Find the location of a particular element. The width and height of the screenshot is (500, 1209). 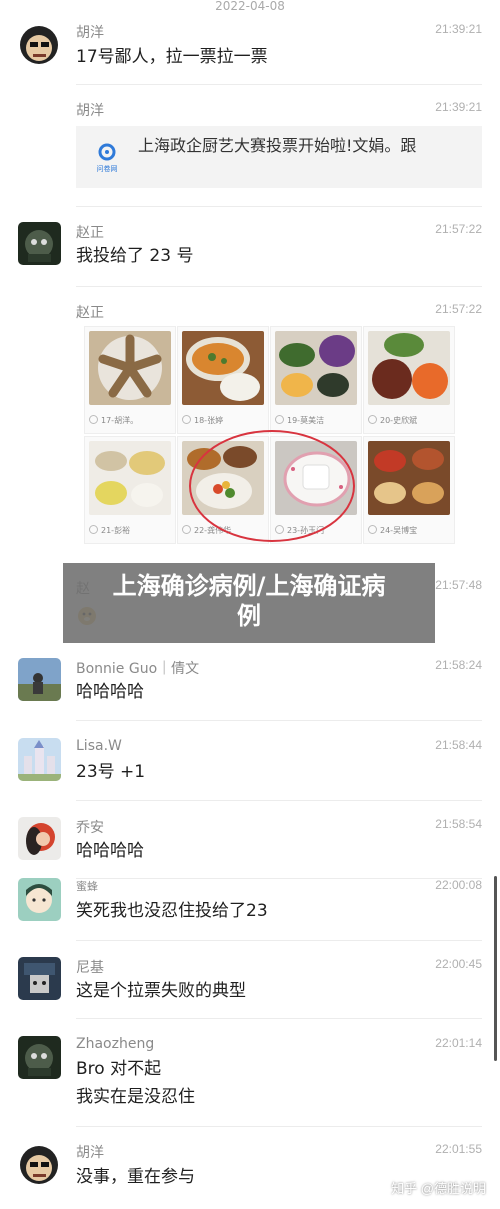

questionnaire-logo-label: 问卷网 is located at coordinates (107, 168).